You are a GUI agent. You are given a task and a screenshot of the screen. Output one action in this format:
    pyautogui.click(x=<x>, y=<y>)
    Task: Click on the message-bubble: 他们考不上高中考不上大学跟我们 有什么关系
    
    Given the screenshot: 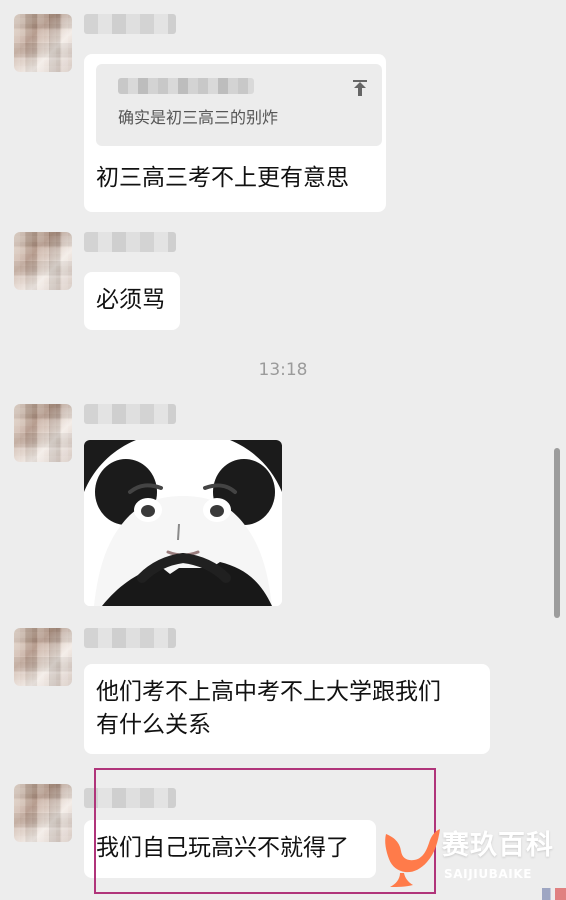 What is the action you would take?
    pyautogui.click(x=287, y=709)
    